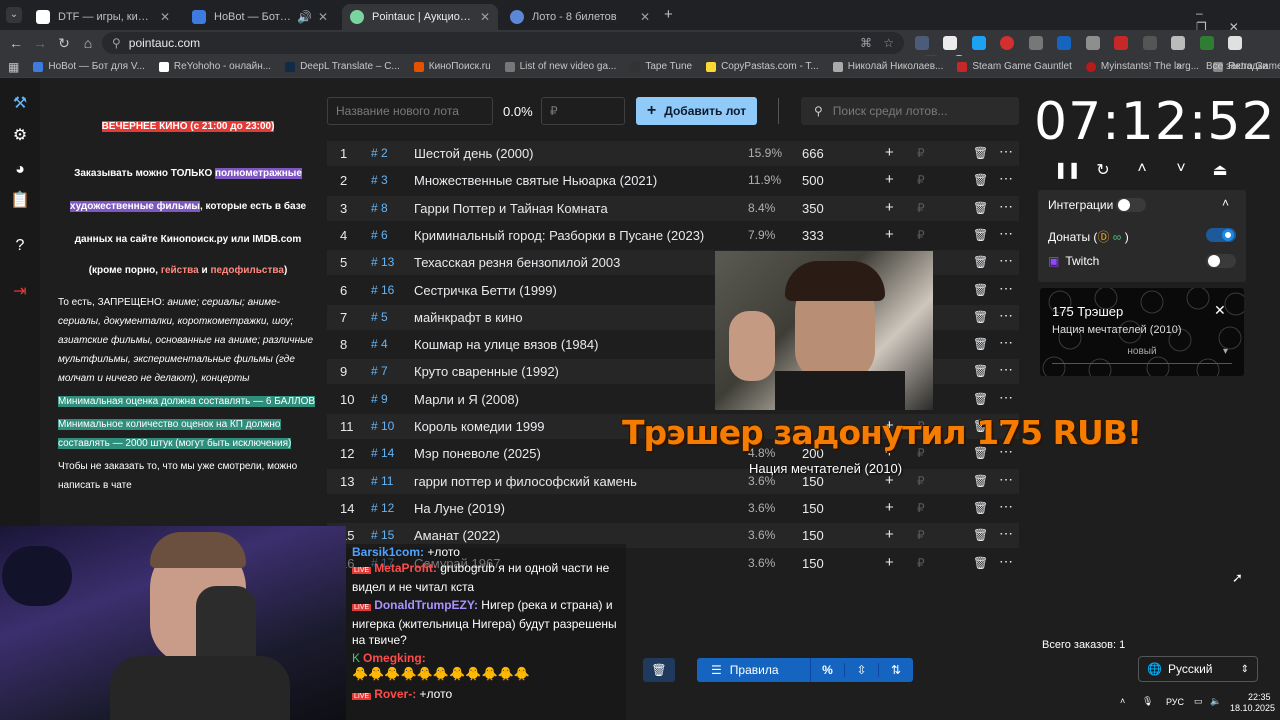 This screenshot has height=720, width=1280. I want to click on lot-name: Сестричка Бетти (1999), so click(485, 290).